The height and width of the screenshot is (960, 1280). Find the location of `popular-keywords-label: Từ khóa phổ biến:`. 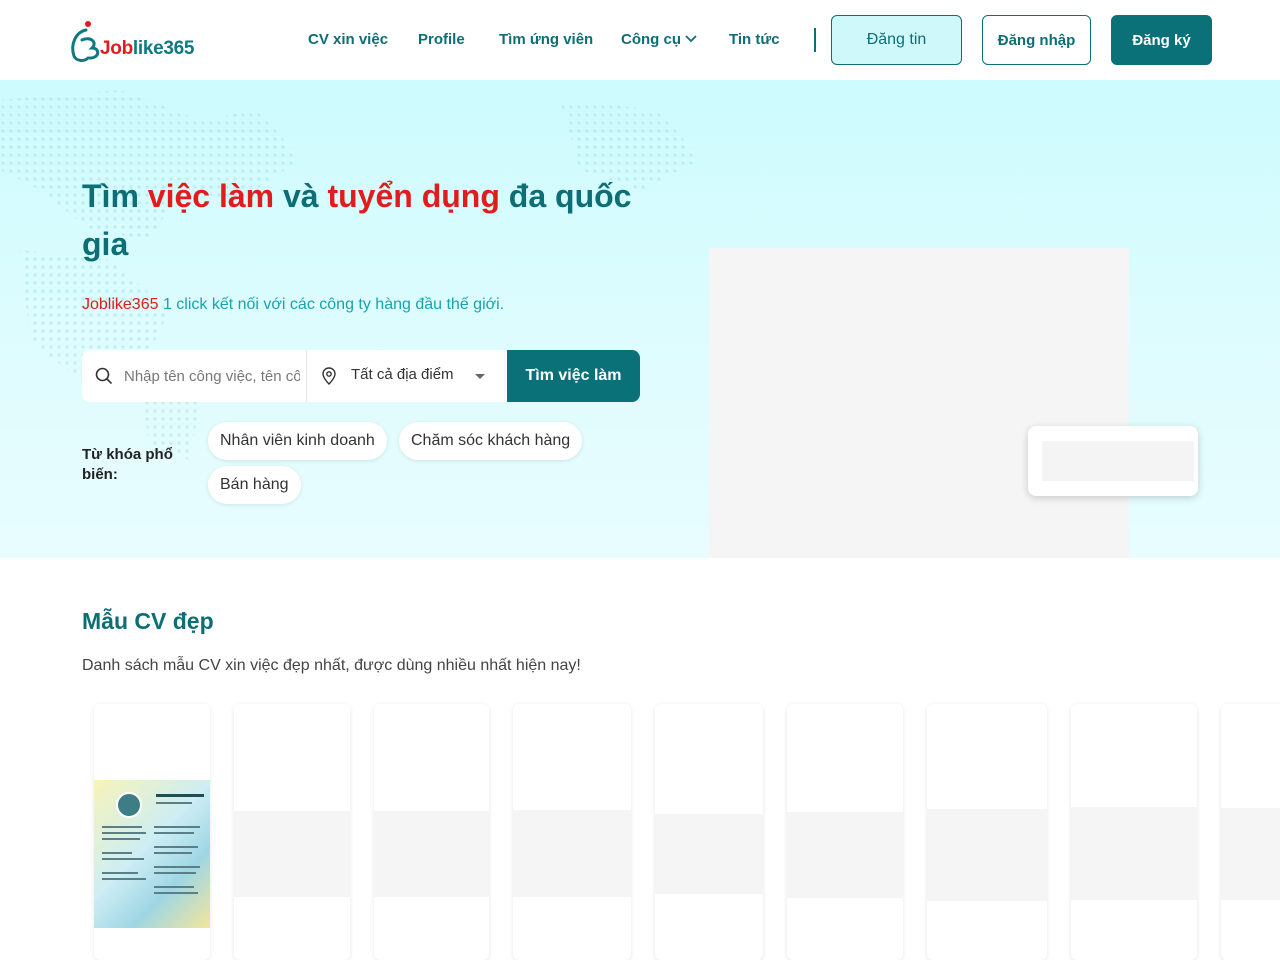

popular-keywords-label: Từ khóa phổ biến: is located at coordinates (127, 464).